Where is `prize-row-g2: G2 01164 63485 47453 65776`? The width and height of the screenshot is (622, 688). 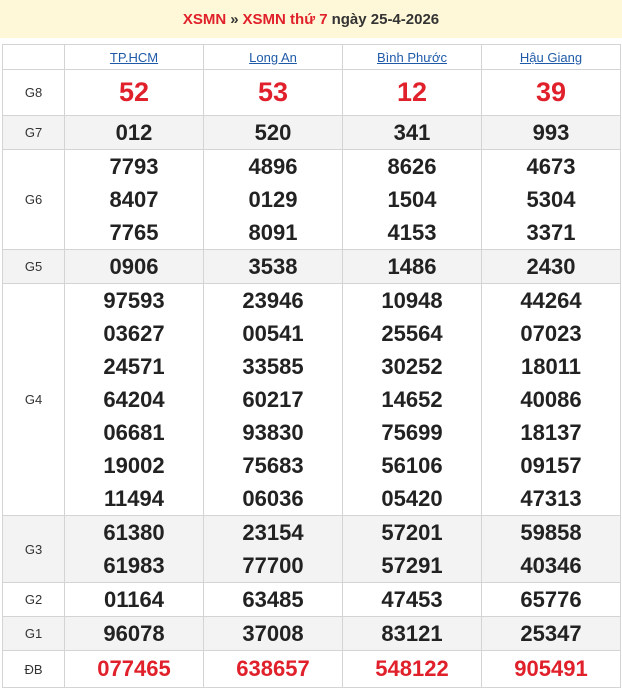 prize-row-g2: G2 01164 63485 47453 65776 is located at coordinates (311, 599).